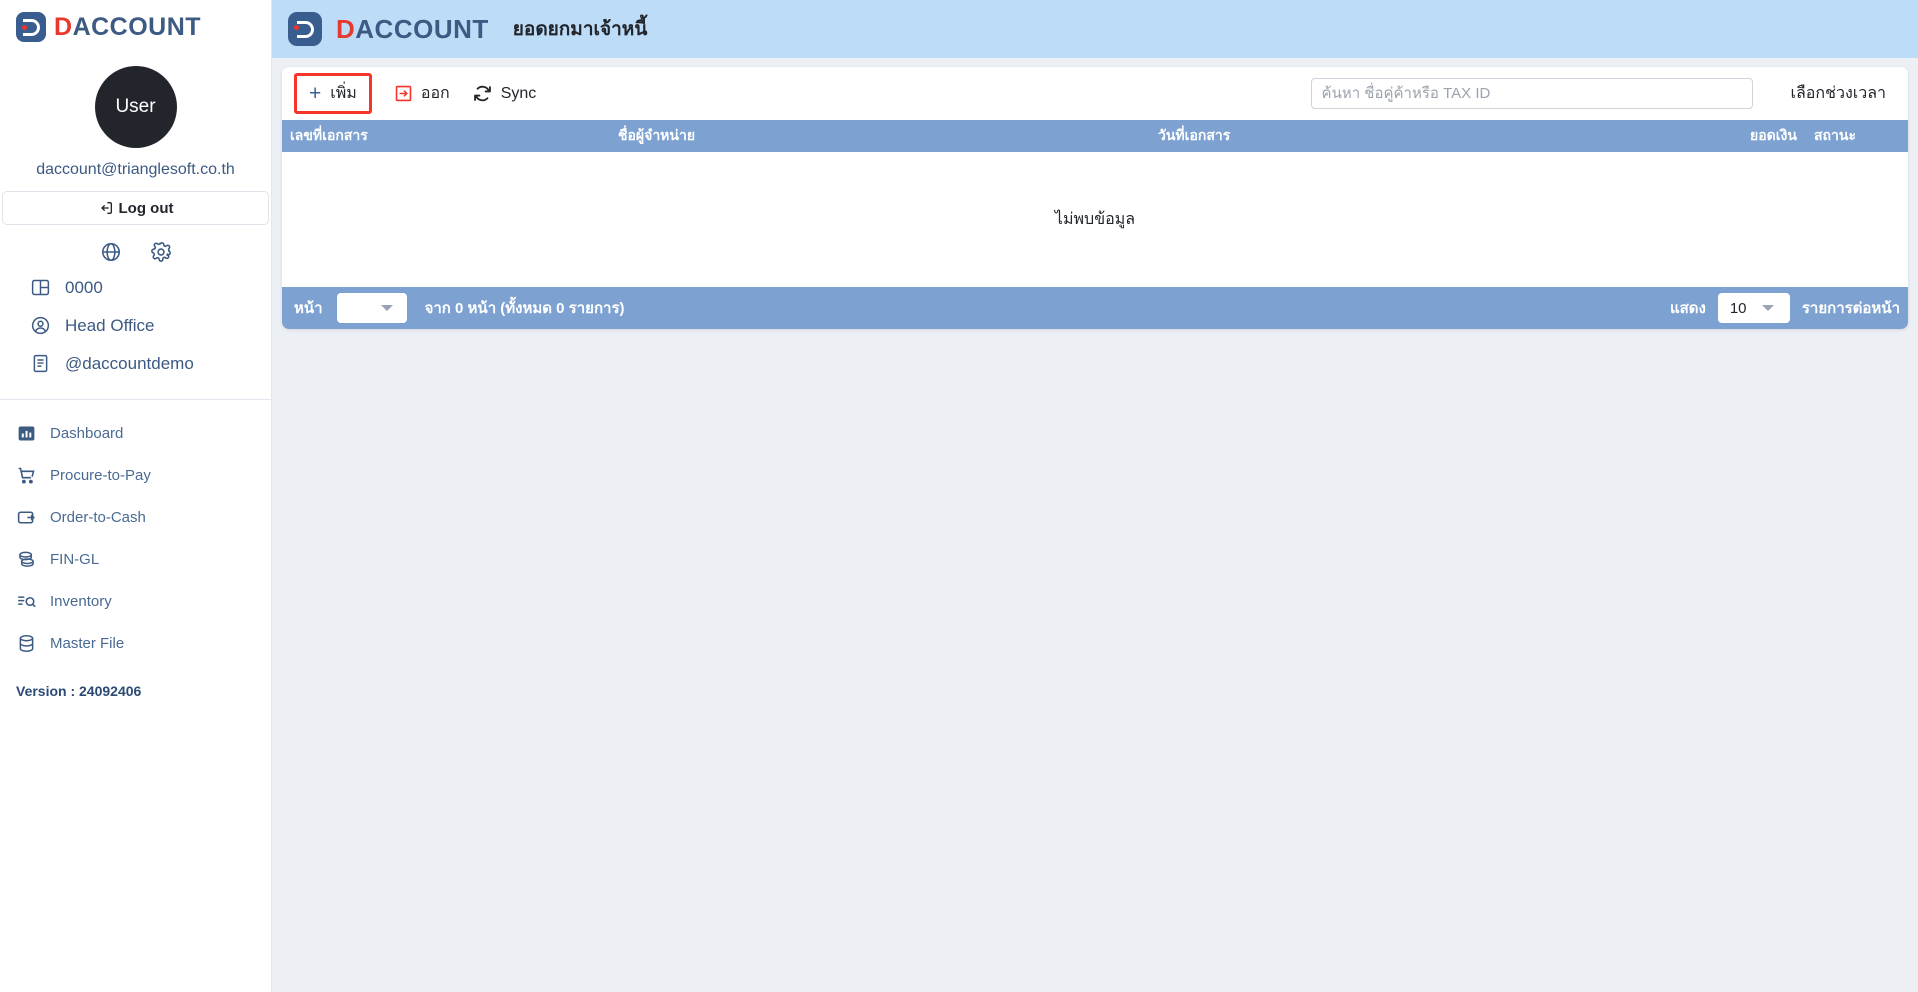  I want to click on column-header-vendor: ชื่อผู้จำหน่าย, so click(882, 136).